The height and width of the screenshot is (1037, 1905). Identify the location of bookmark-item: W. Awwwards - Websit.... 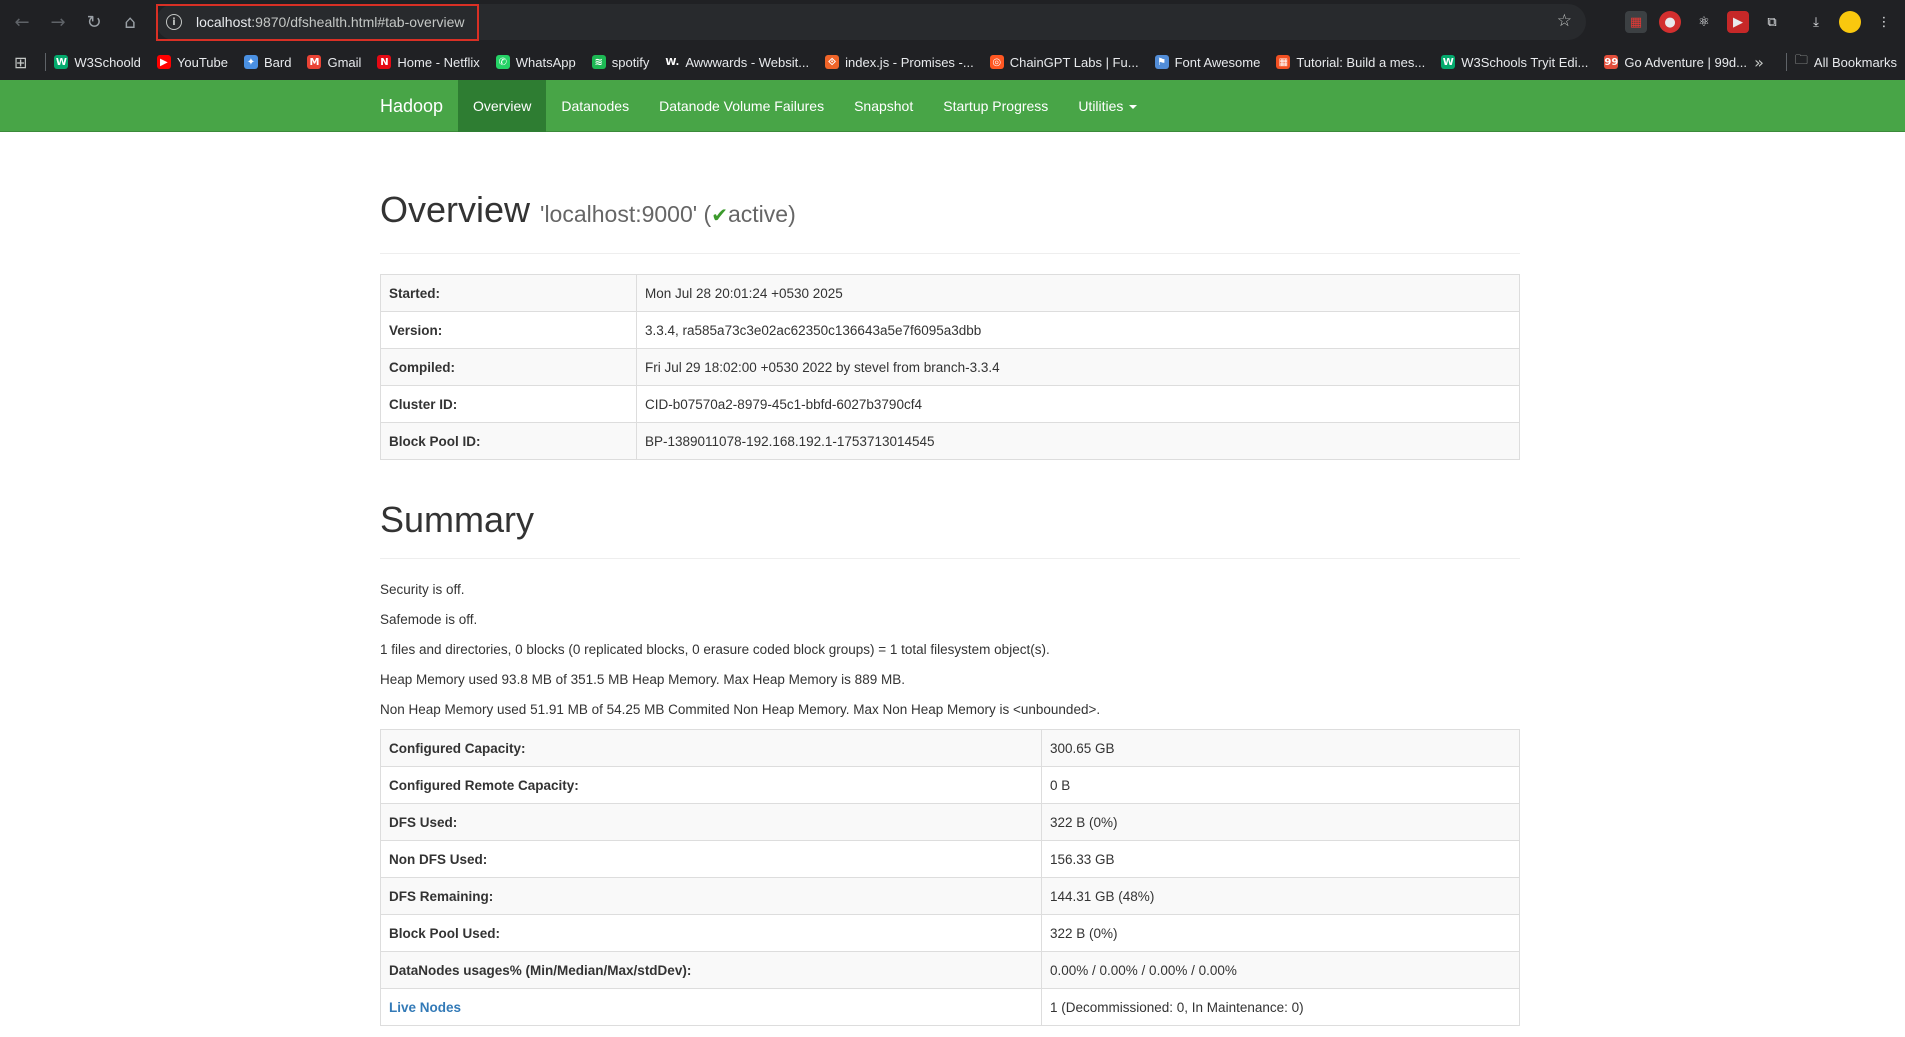
(737, 62).